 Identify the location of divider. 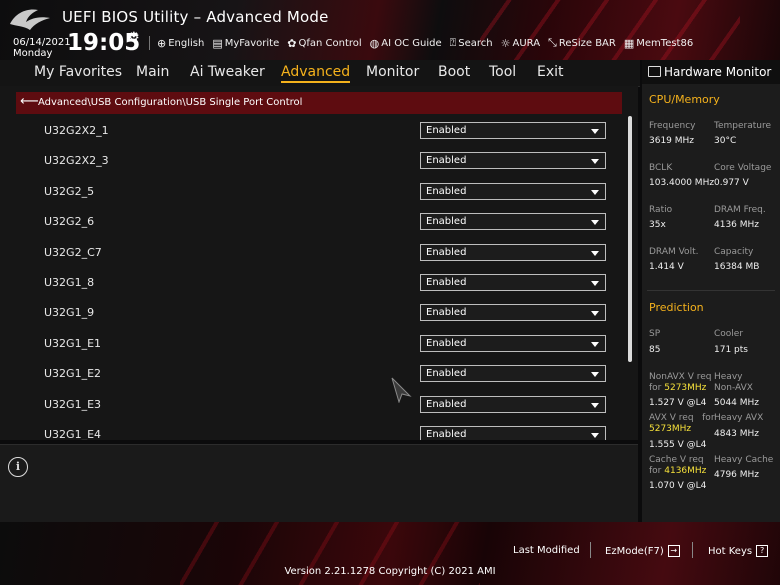
(590, 550).